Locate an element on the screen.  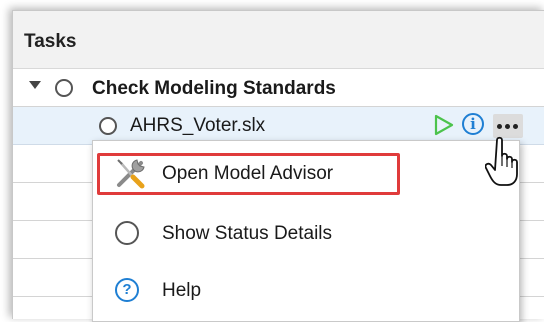
menu-item-label: Show Status Details is located at coordinates (247, 233).